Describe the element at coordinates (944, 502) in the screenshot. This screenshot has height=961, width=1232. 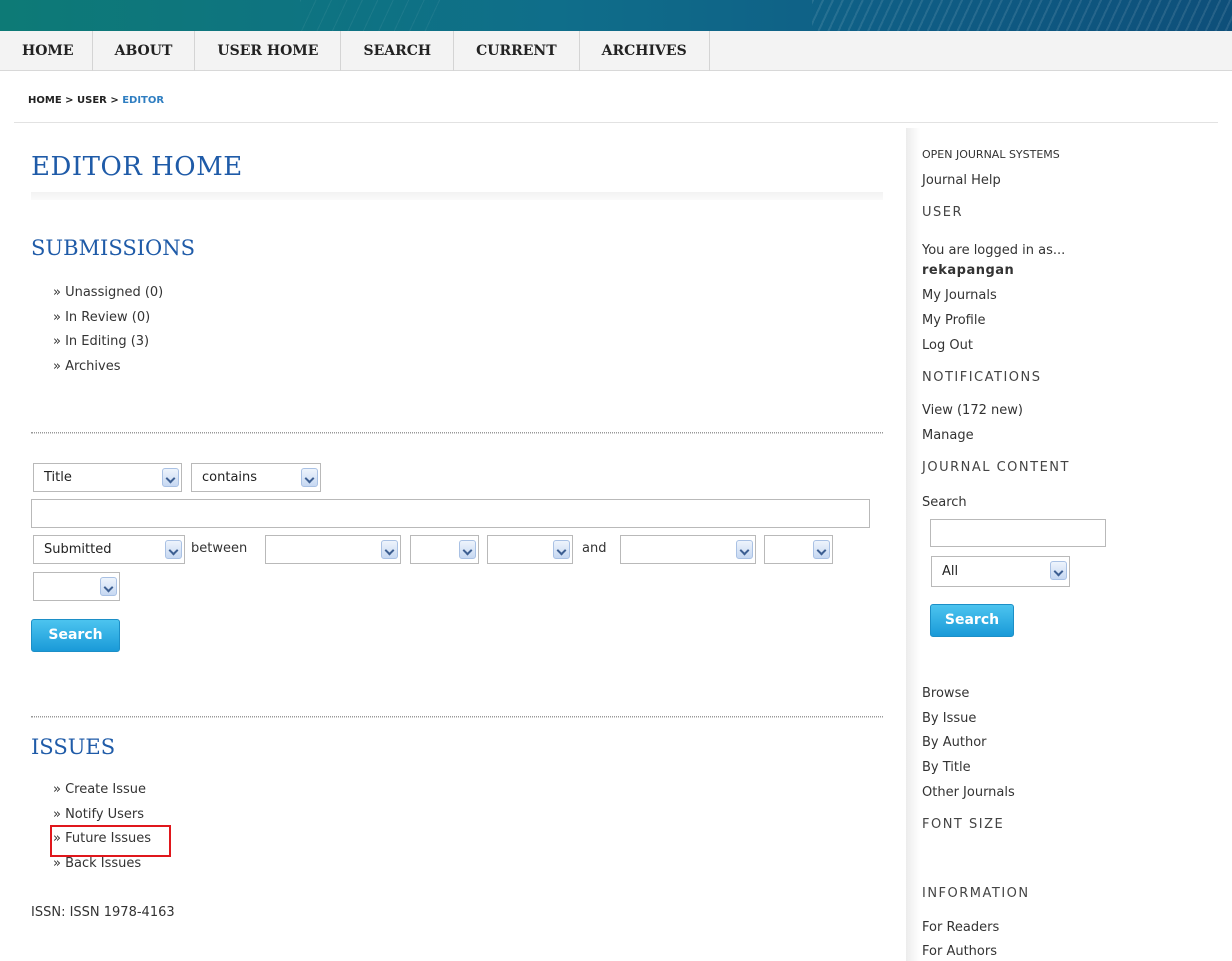
I see `sidebar-search-label: Search` at that location.